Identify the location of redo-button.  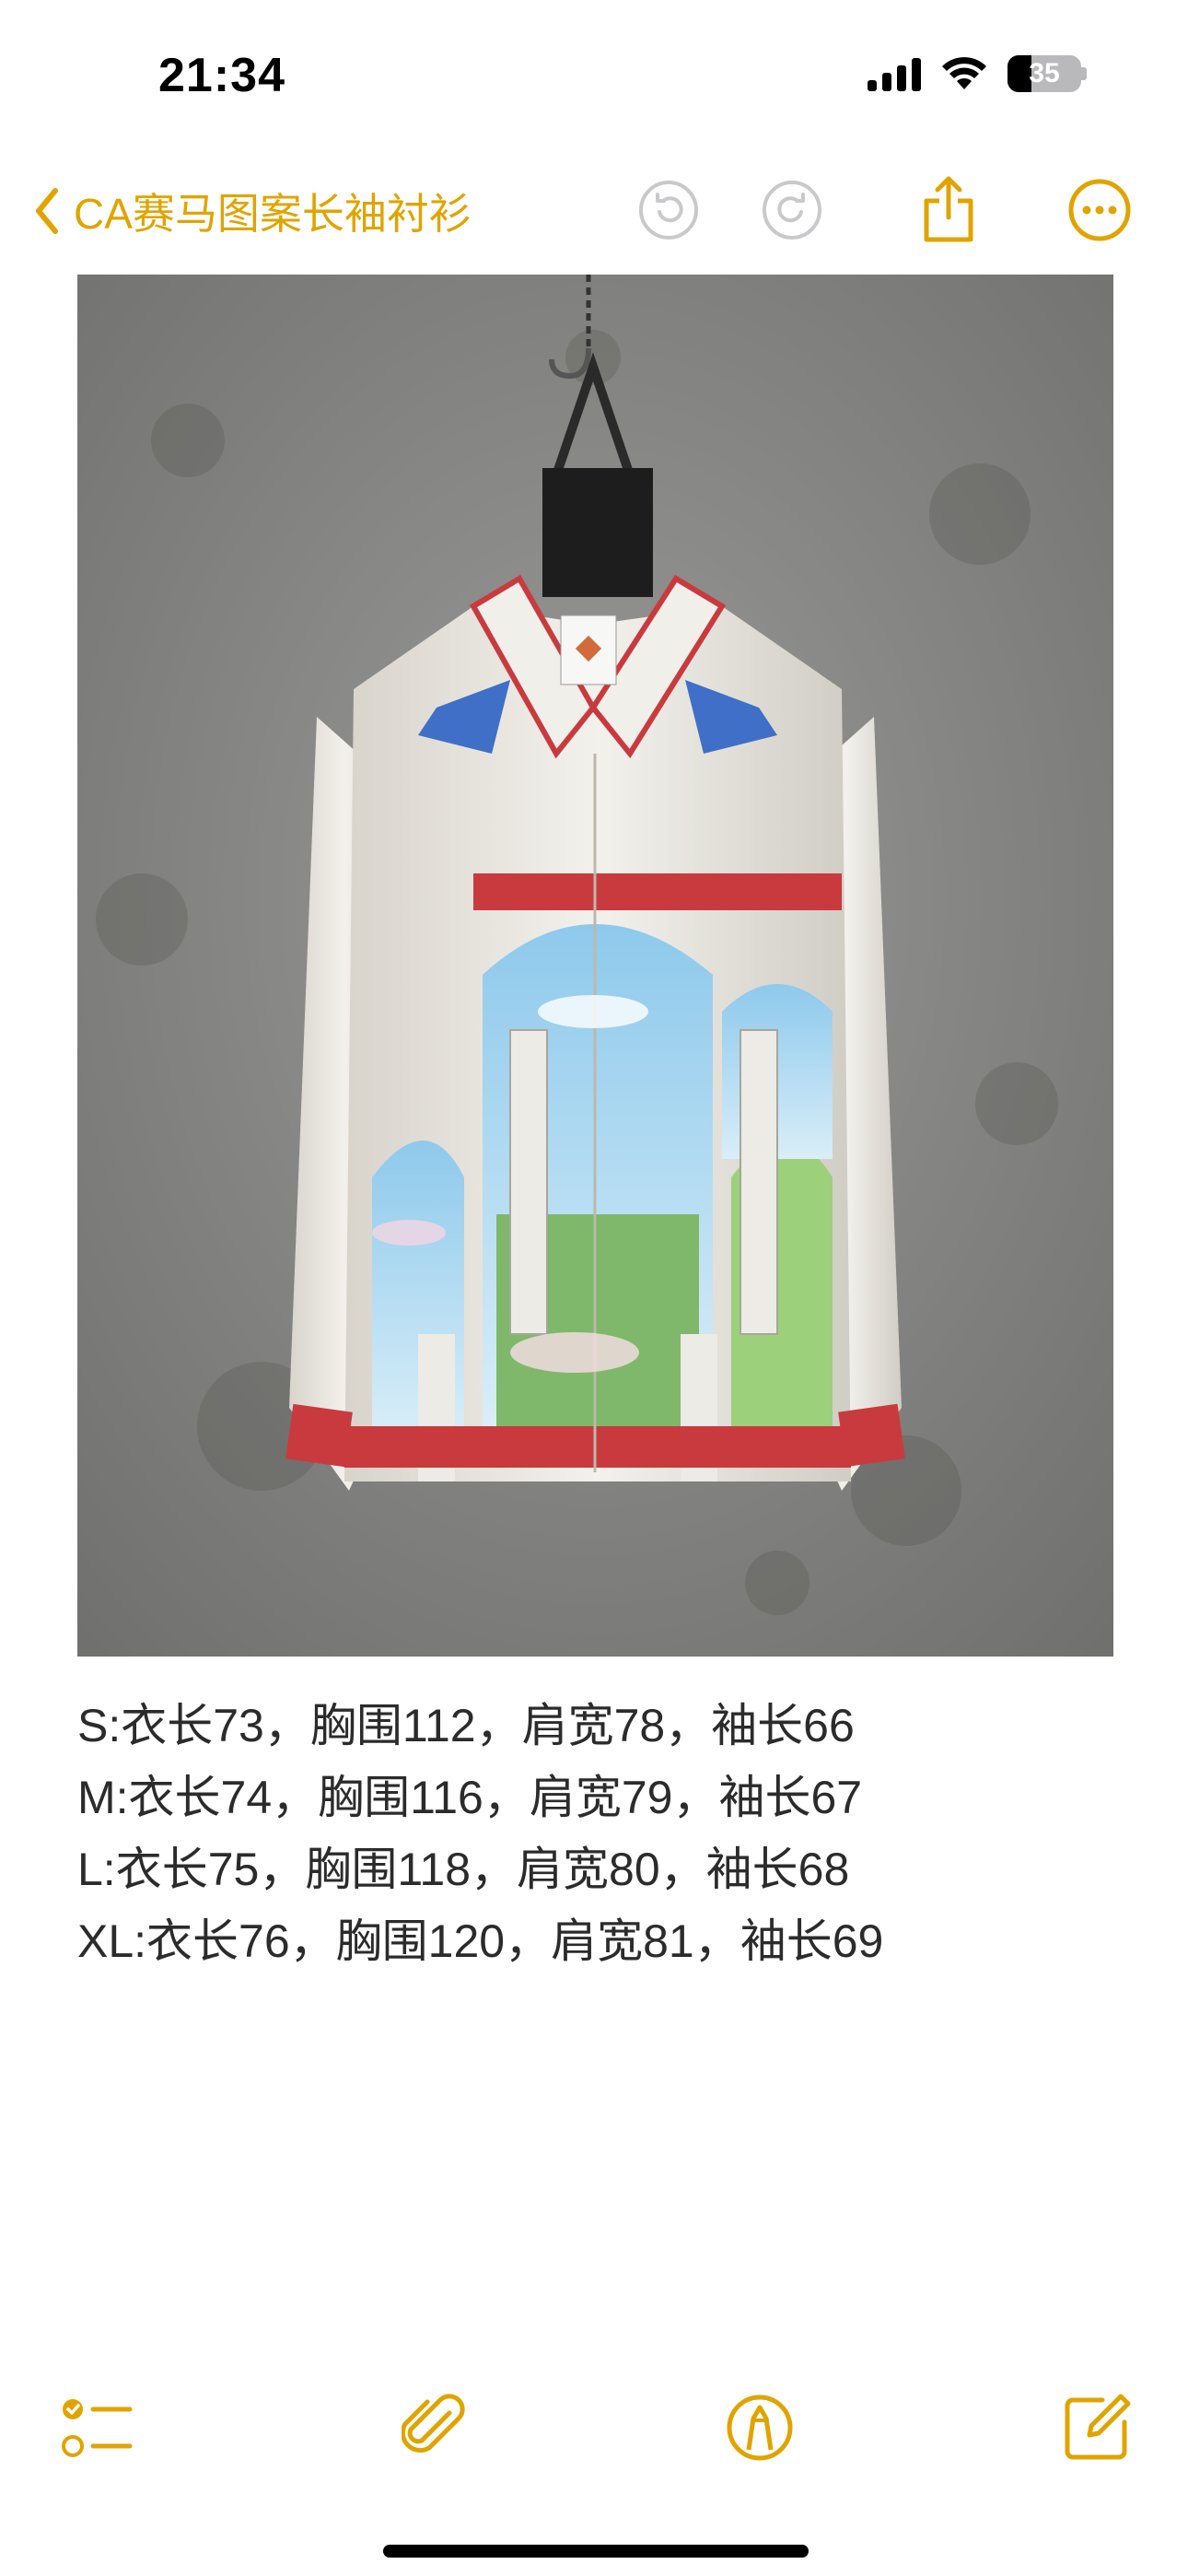
(792, 210).